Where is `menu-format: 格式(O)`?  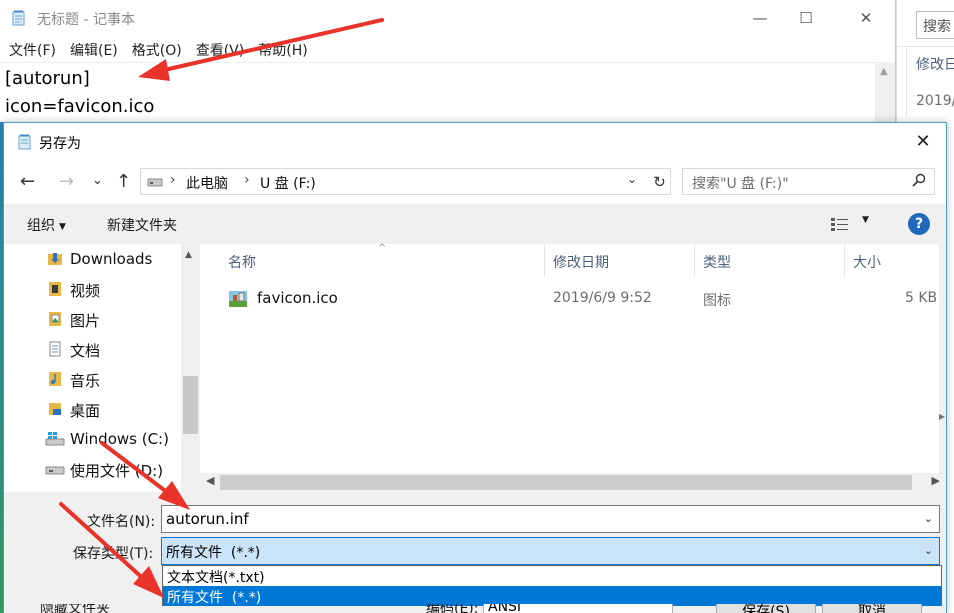
menu-format: 格式(O) is located at coordinates (155, 48).